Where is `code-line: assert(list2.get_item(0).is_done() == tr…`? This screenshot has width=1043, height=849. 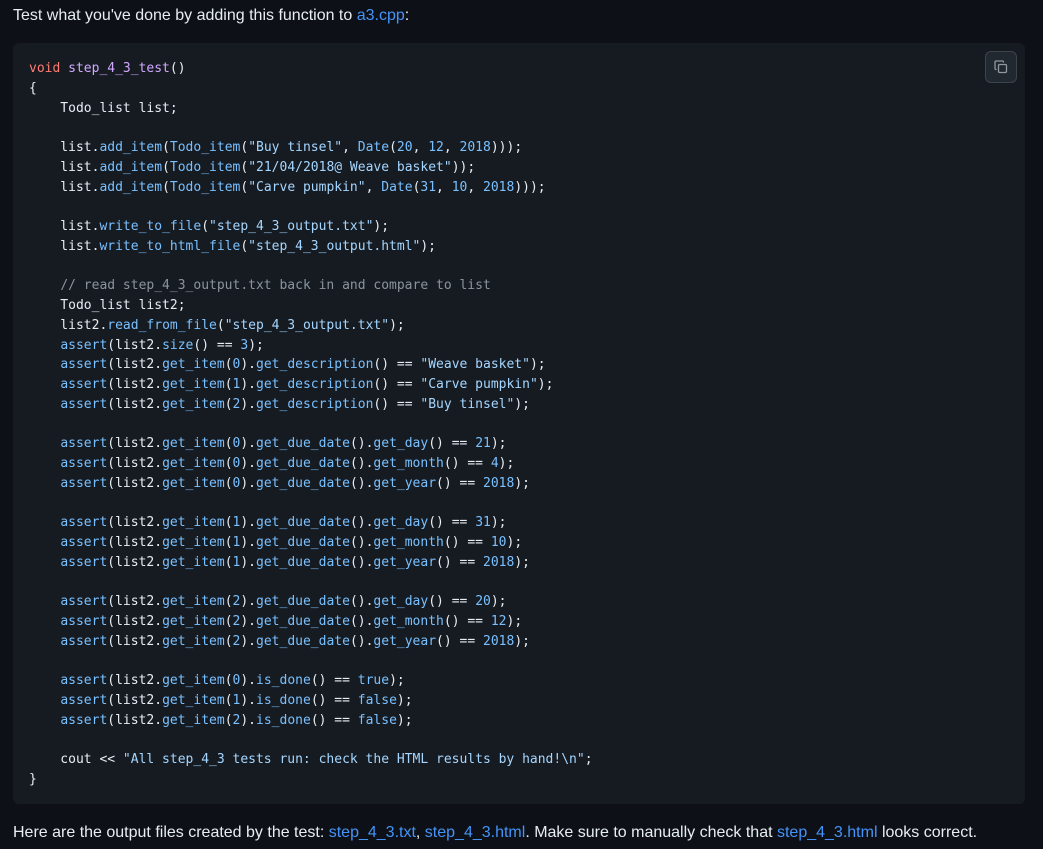
code-line: assert(list2.get_item(0).is_done() == tr… is located at coordinates (232, 681).